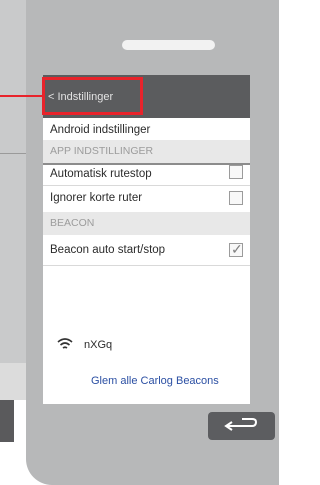 The width and height of the screenshot is (320, 485). Describe the element at coordinates (92, 96) in the screenshot. I see `highlight-box` at that location.